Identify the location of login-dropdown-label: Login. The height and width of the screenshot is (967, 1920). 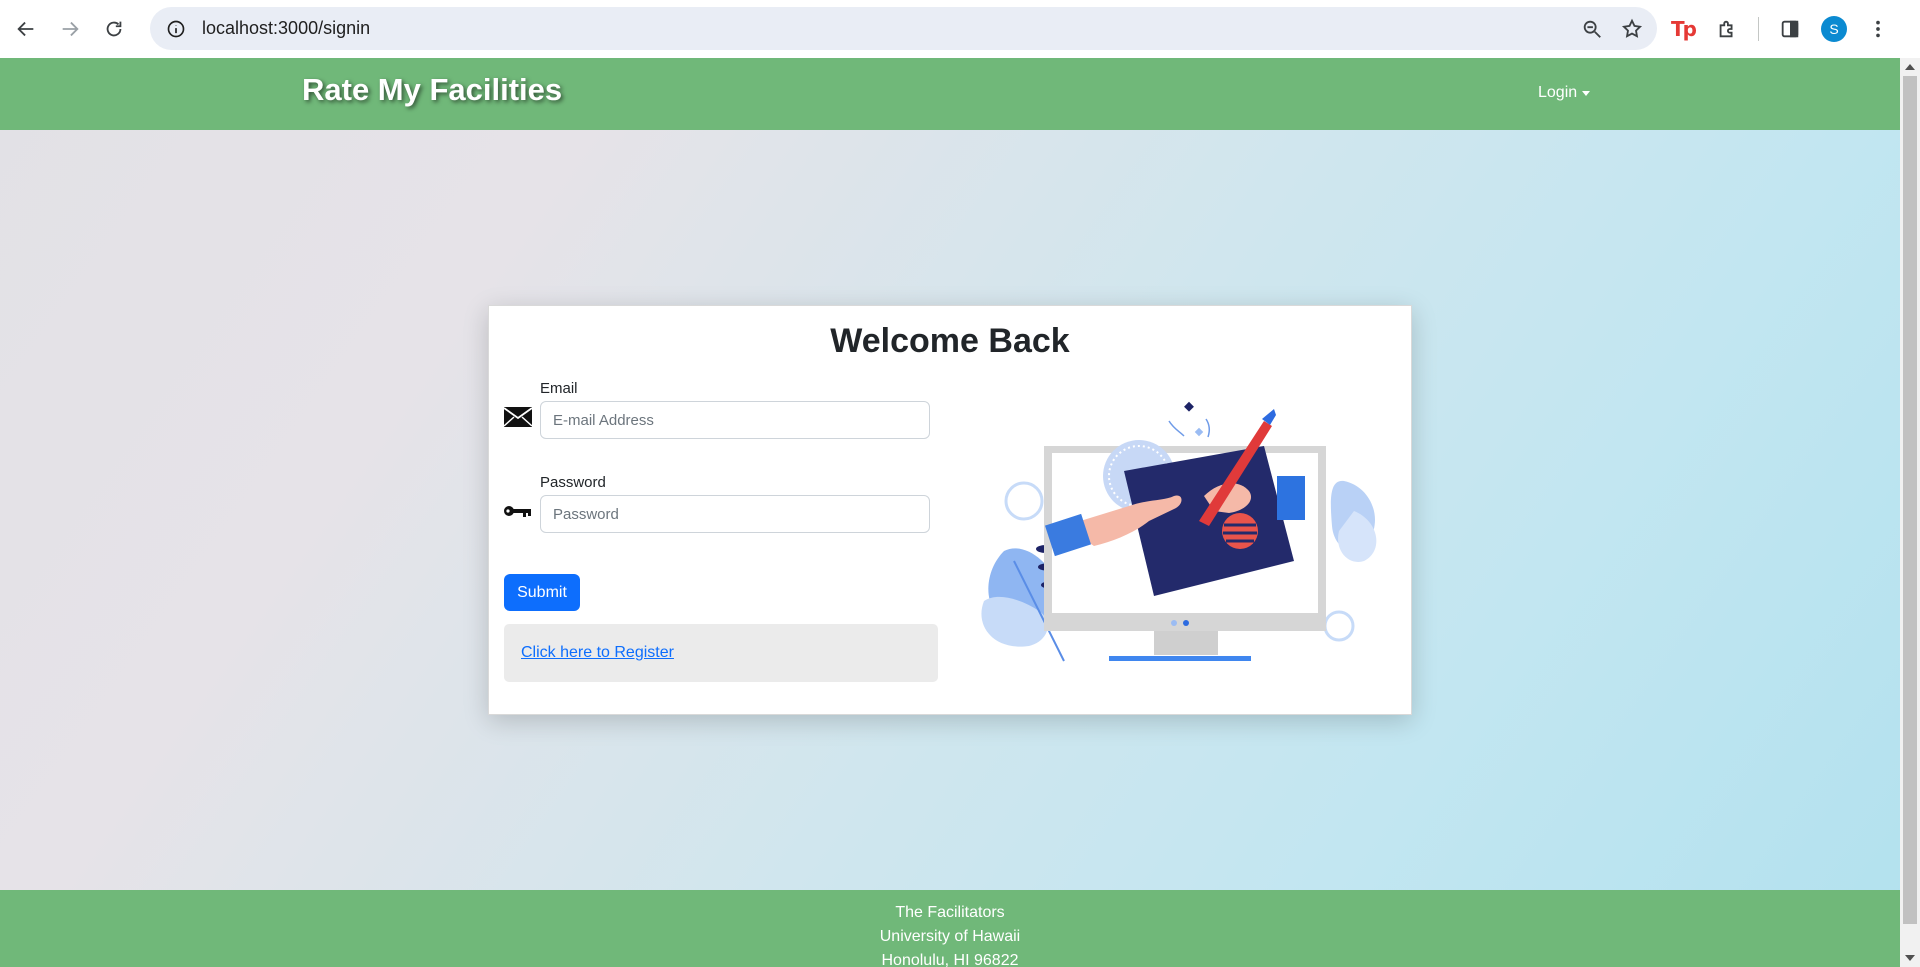
(1558, 92).